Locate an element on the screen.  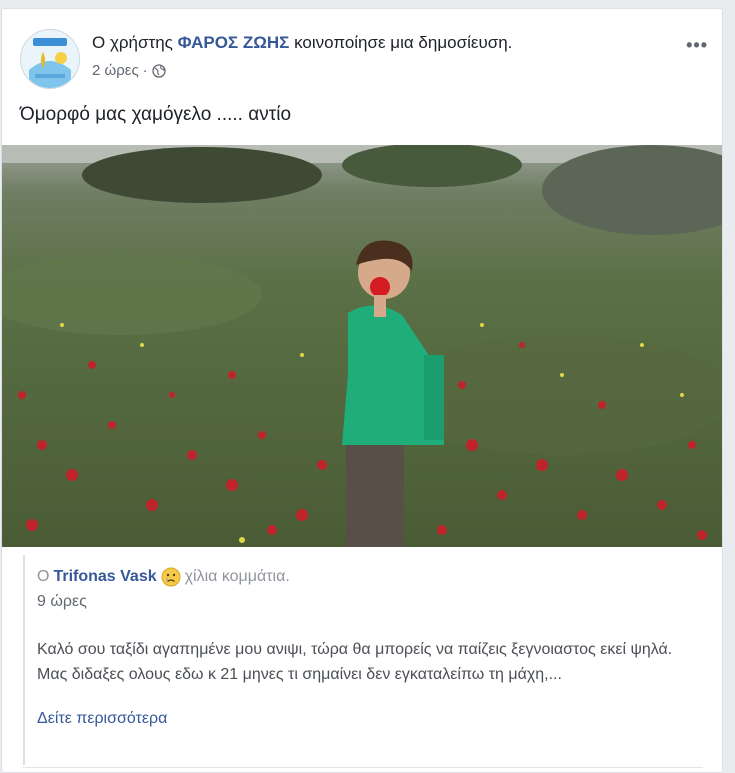
post-text: Όμορφό μας χαμόγελο ..... αντίο is located at coordinates (156, 114).